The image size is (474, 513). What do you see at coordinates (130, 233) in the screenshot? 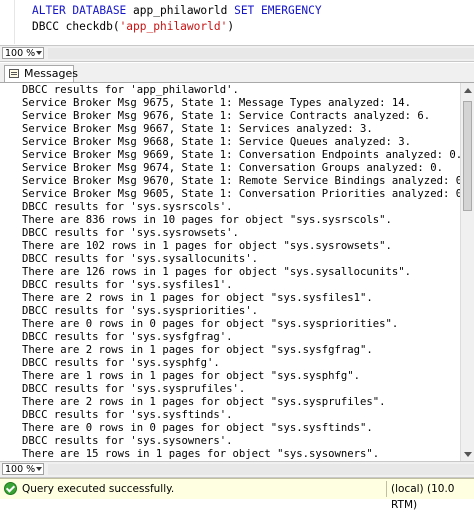
I see `message-line: DBCC results for 'sys.sysrowsets'.` at bounding box center [130, 233].